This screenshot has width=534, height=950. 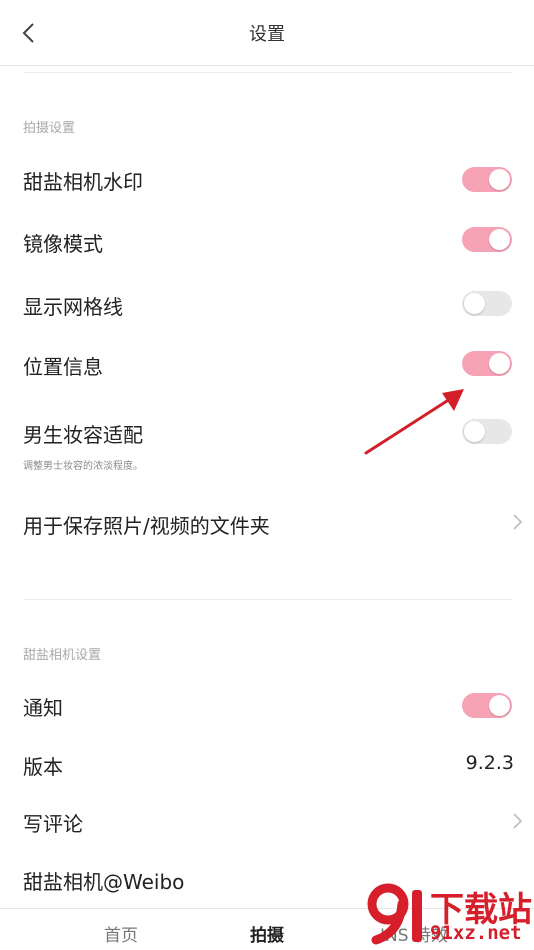 I want to click on watermark-logo-icon, so click(x=394, y=914).